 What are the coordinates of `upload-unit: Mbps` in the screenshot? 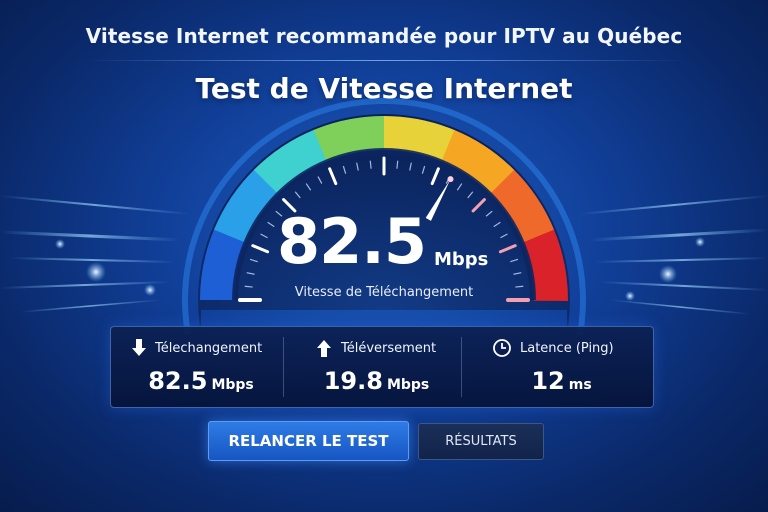 It's located at (408, 385).